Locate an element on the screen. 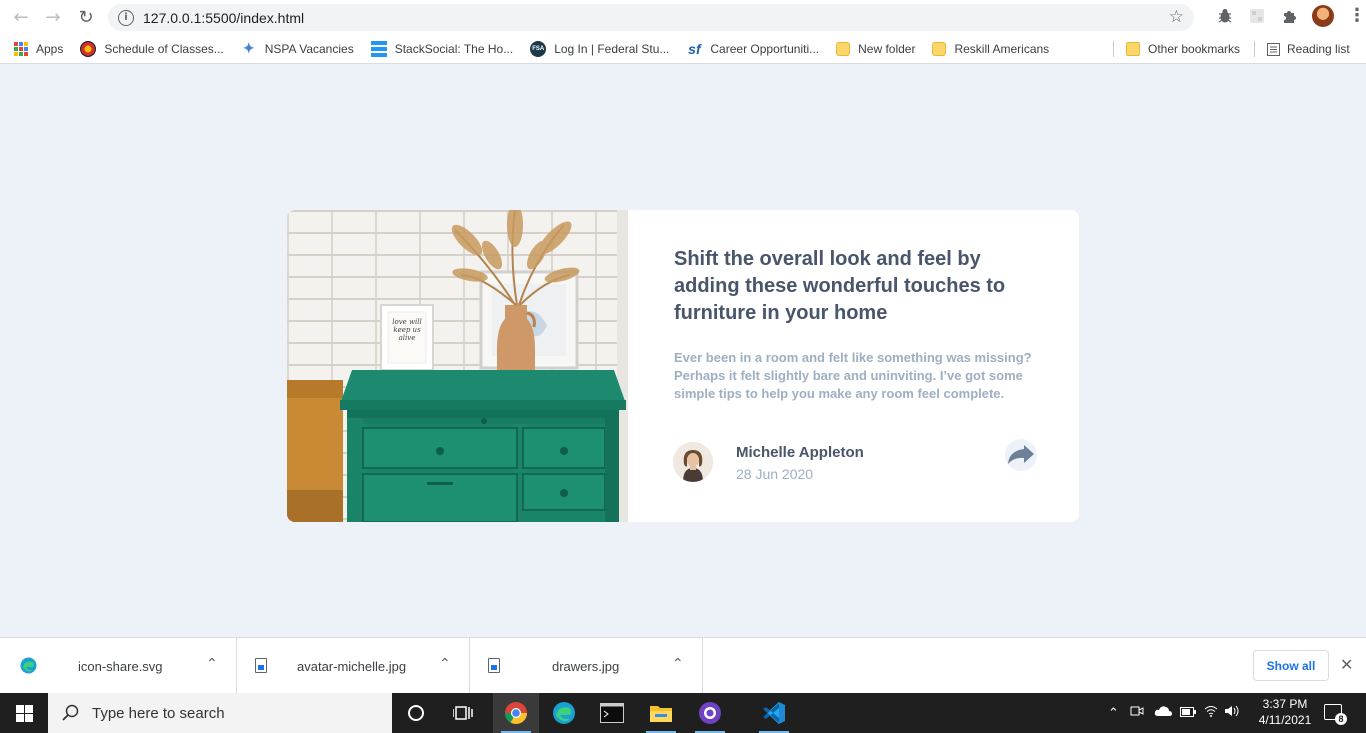 This screenshot has width=1366, height=733. url-text: 127.0.0.1:5500/index.html is located at coordinates (223, 18).